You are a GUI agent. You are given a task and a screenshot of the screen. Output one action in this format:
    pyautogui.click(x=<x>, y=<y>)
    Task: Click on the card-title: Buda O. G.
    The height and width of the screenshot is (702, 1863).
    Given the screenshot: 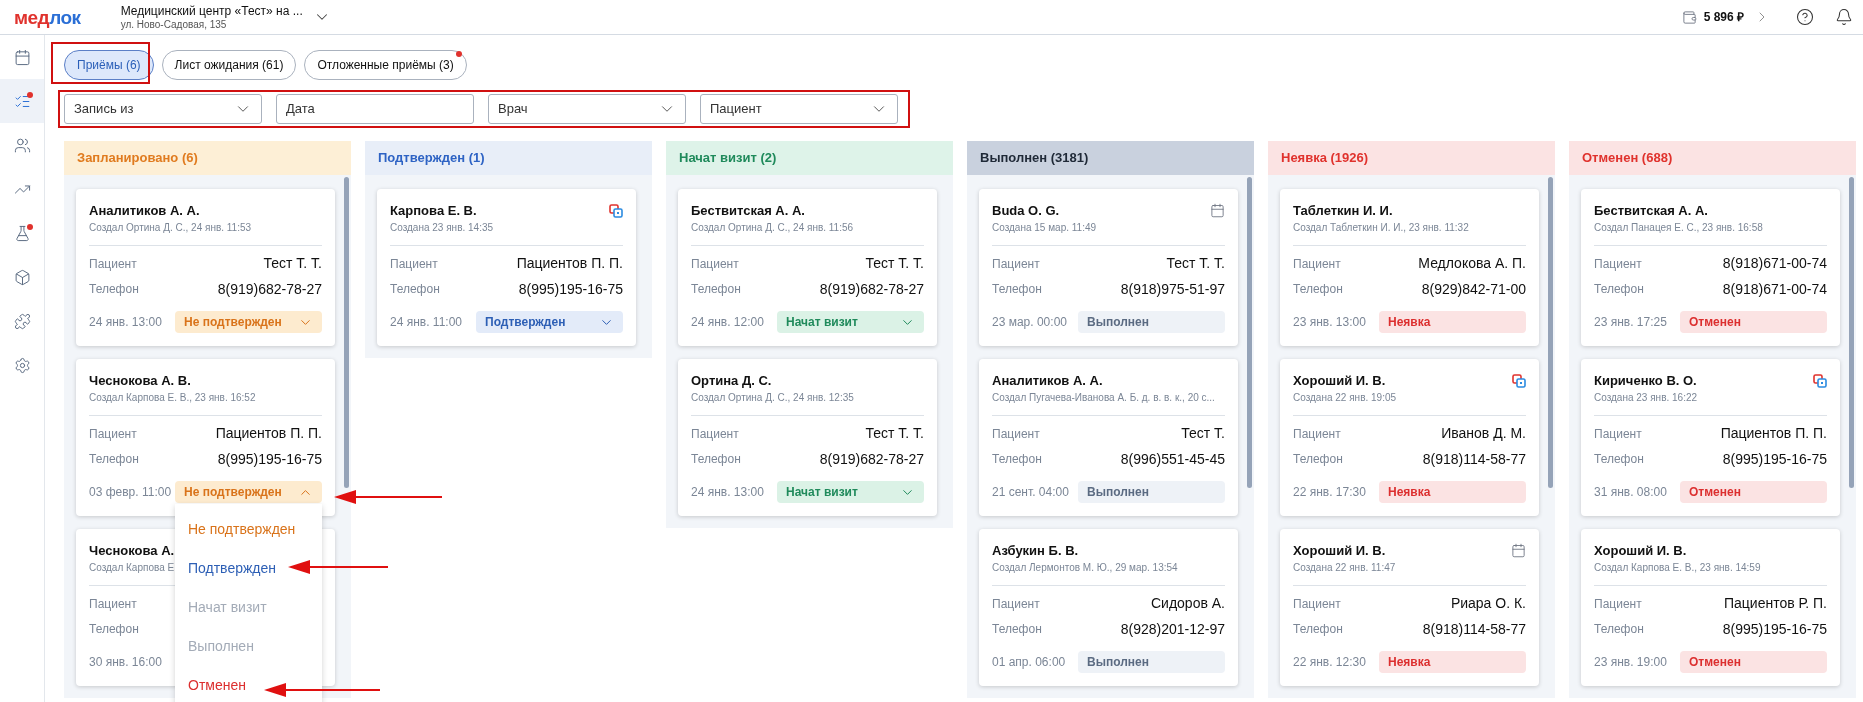 What is the action you would take?
    pyautogui.click(x=1026, y=210)
    